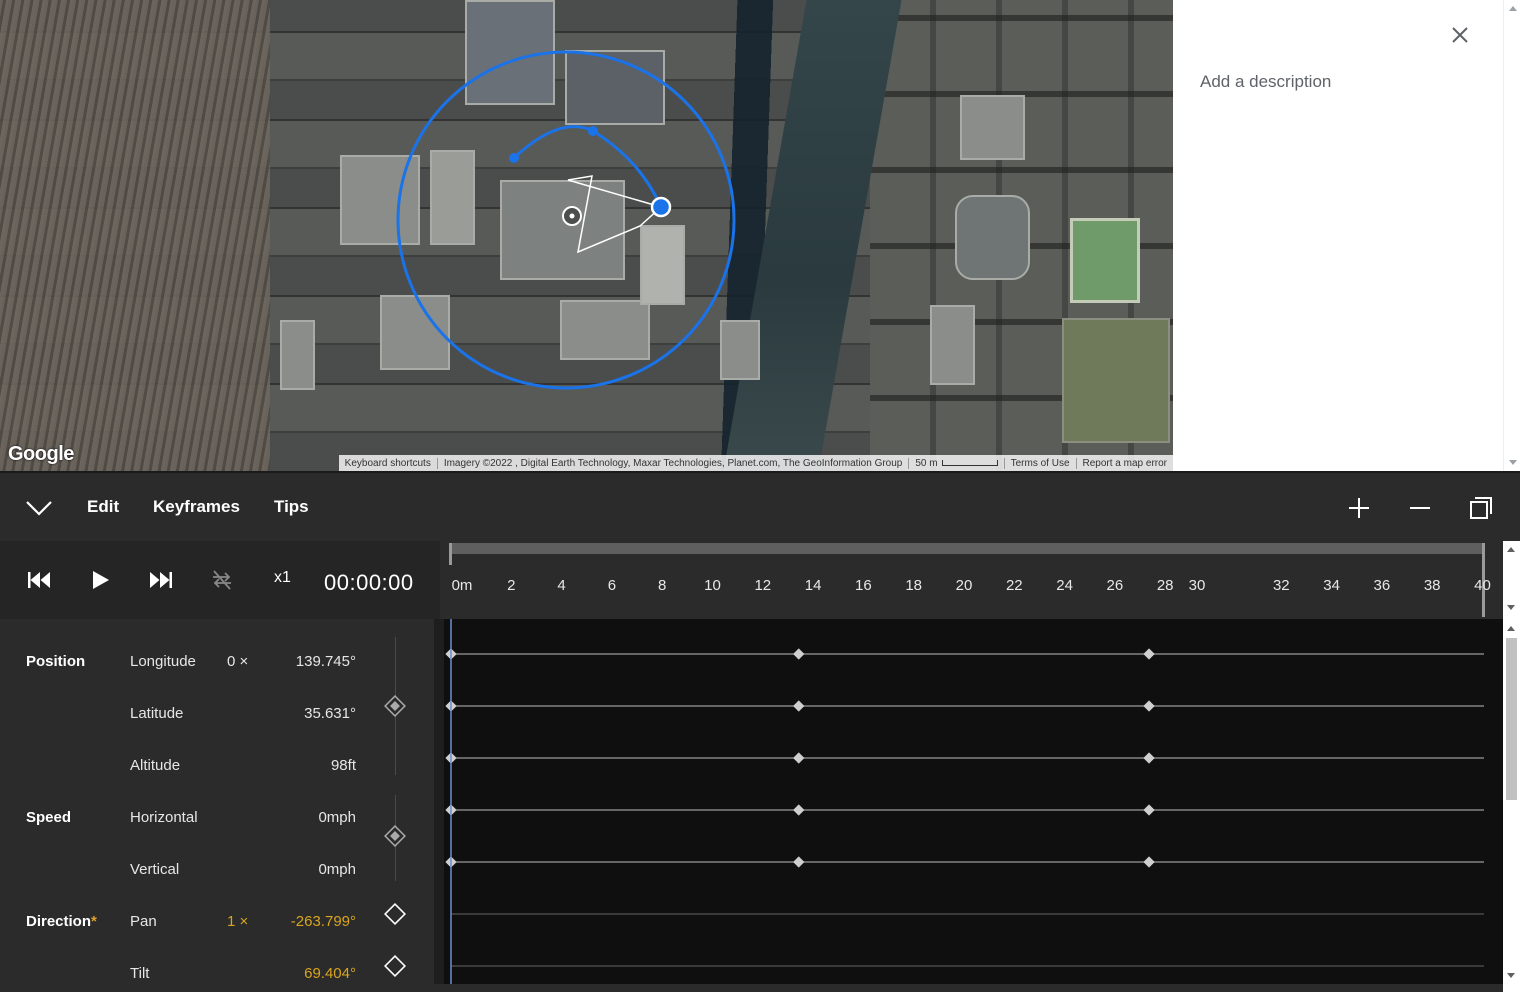 This screenshot has height=992, width=1520. Describe the element at coordinates (323, 921) in the screenshot. I see `property-value: -263.799°` at that location.